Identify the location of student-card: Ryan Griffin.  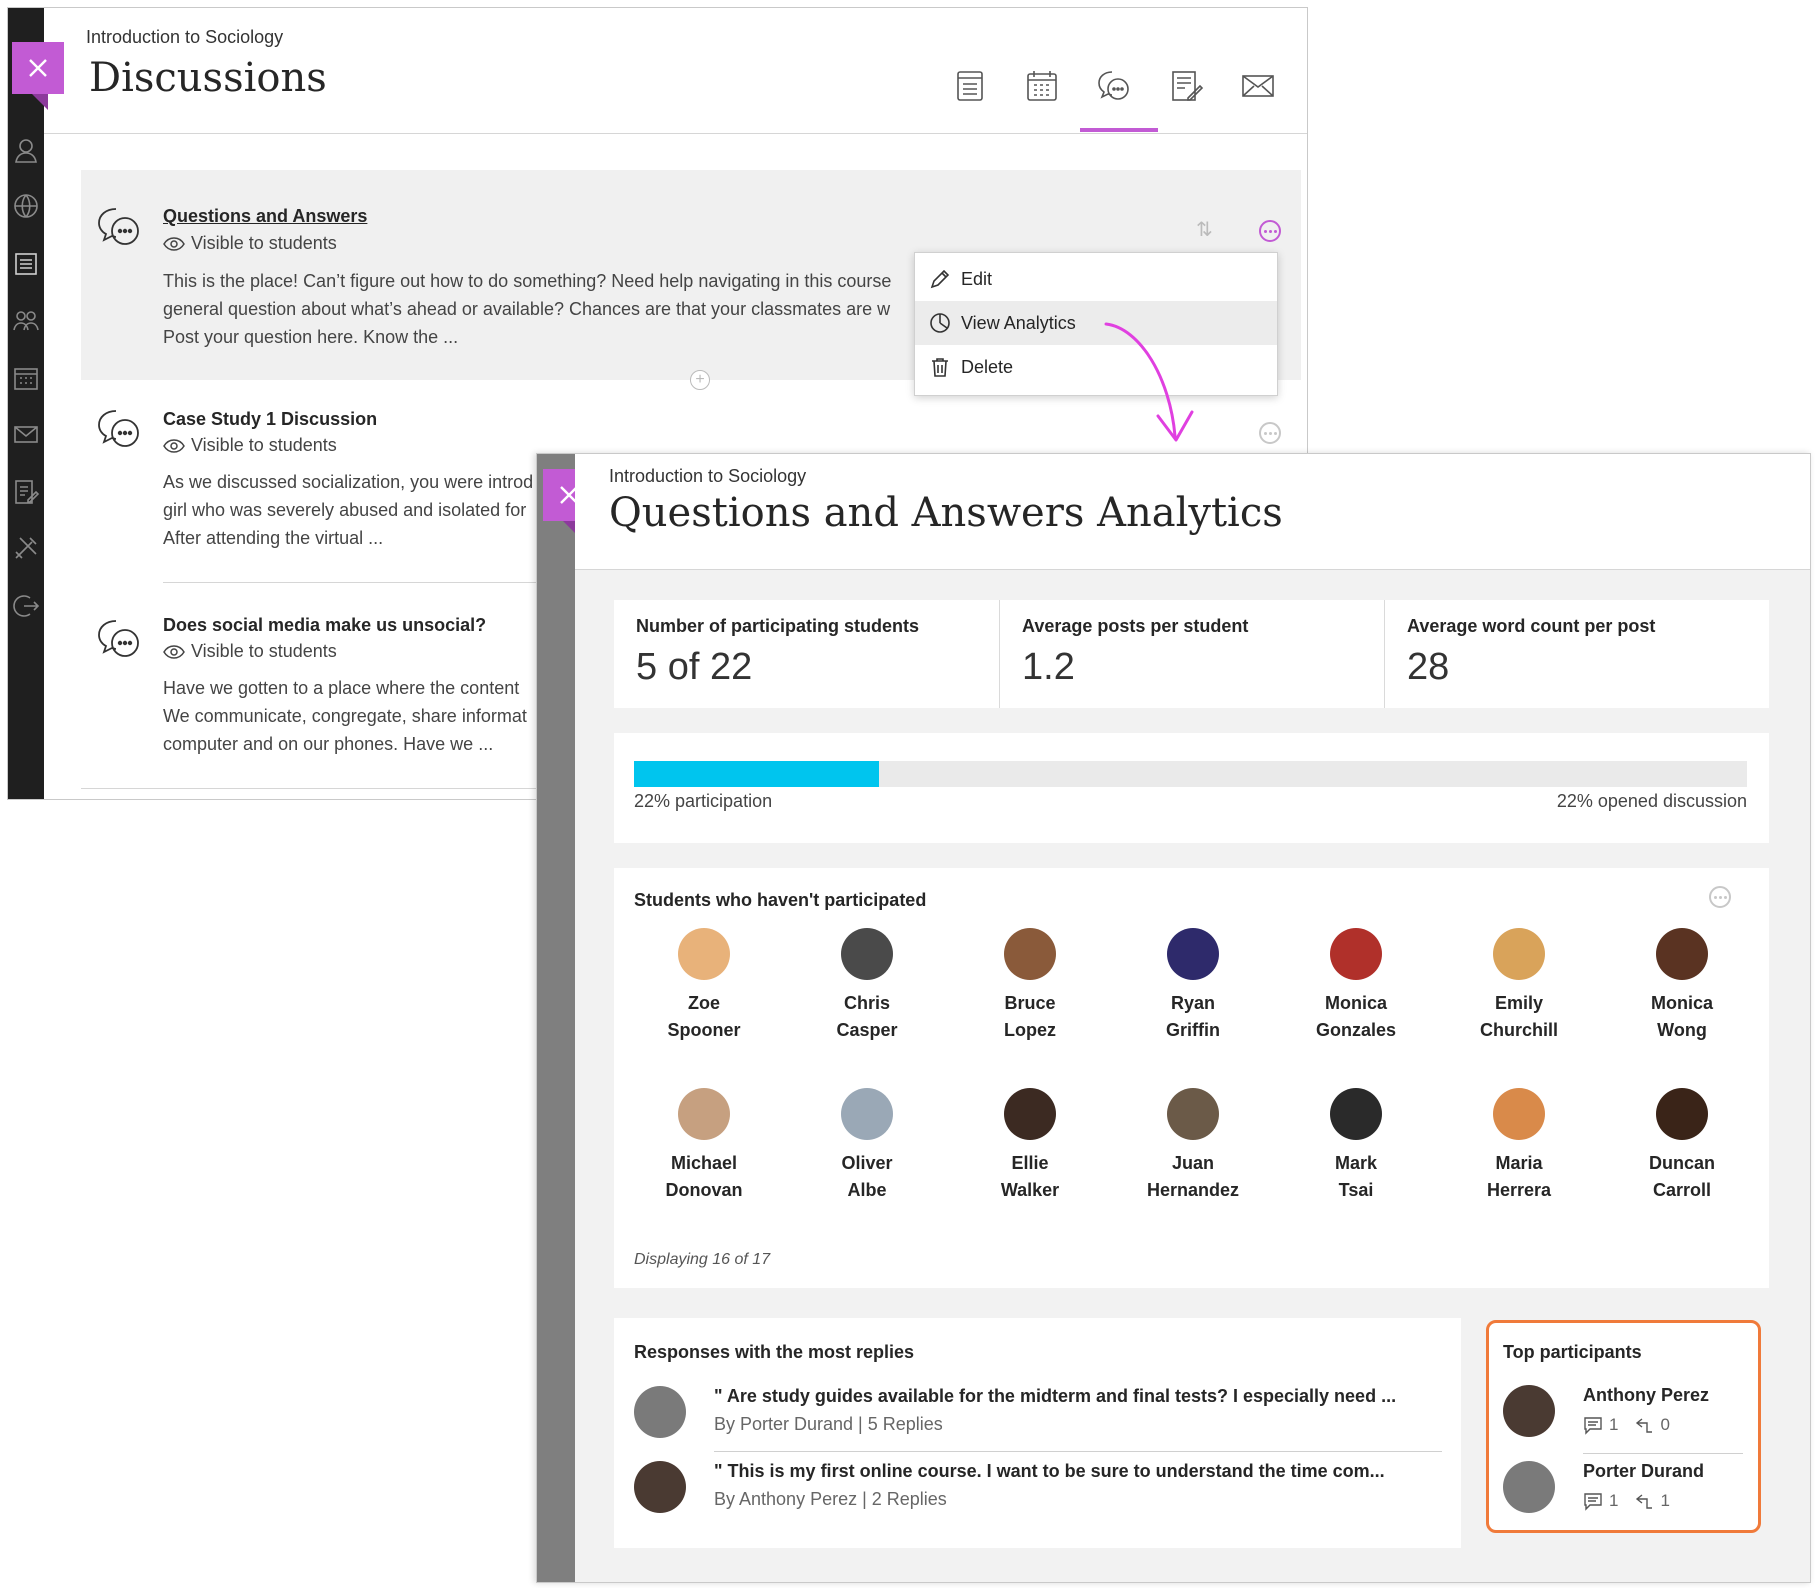
(1193, 986).